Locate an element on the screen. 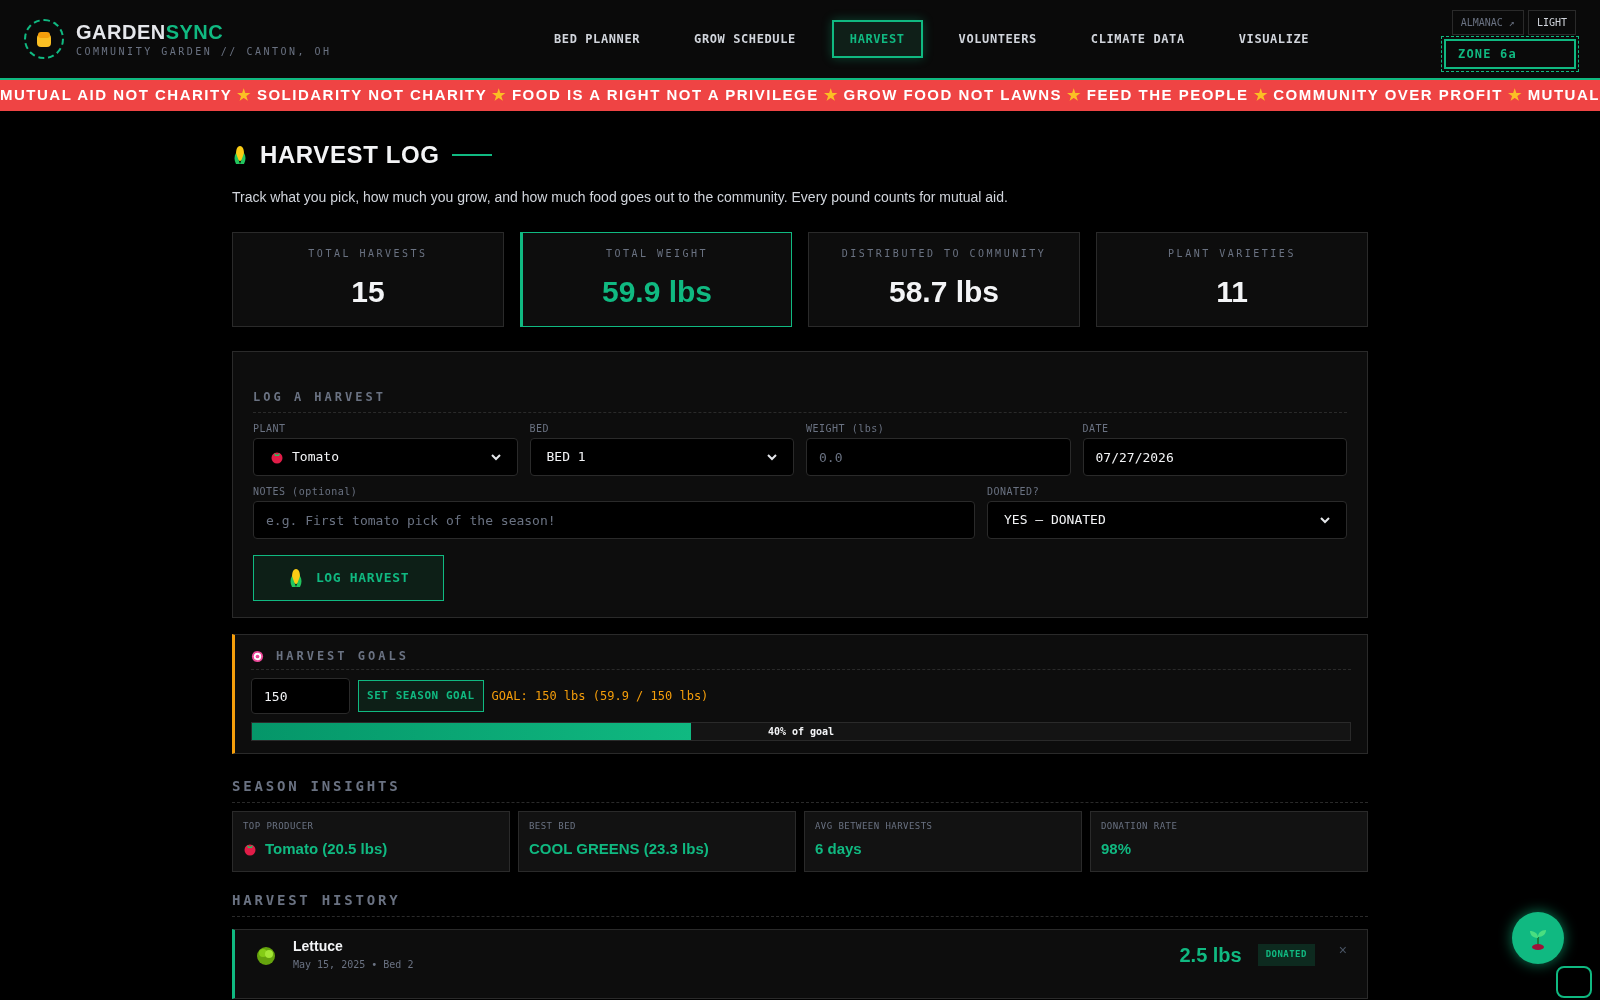  entry-meta: May 15, 2025 • Bed 2 is located at coordinates (353, 965).